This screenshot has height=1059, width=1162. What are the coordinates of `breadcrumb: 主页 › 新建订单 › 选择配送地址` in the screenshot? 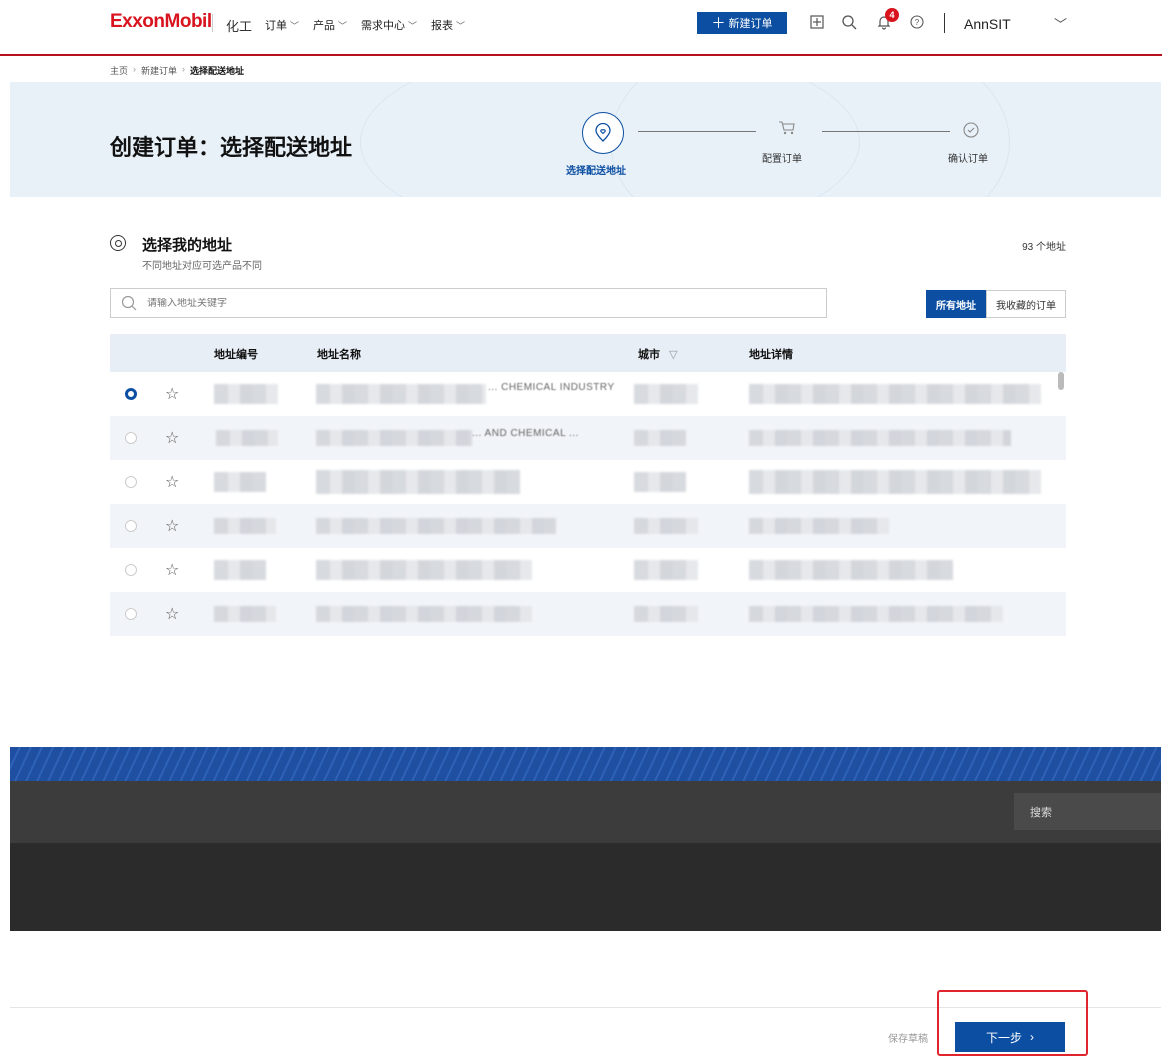 It's located at (177, 70).